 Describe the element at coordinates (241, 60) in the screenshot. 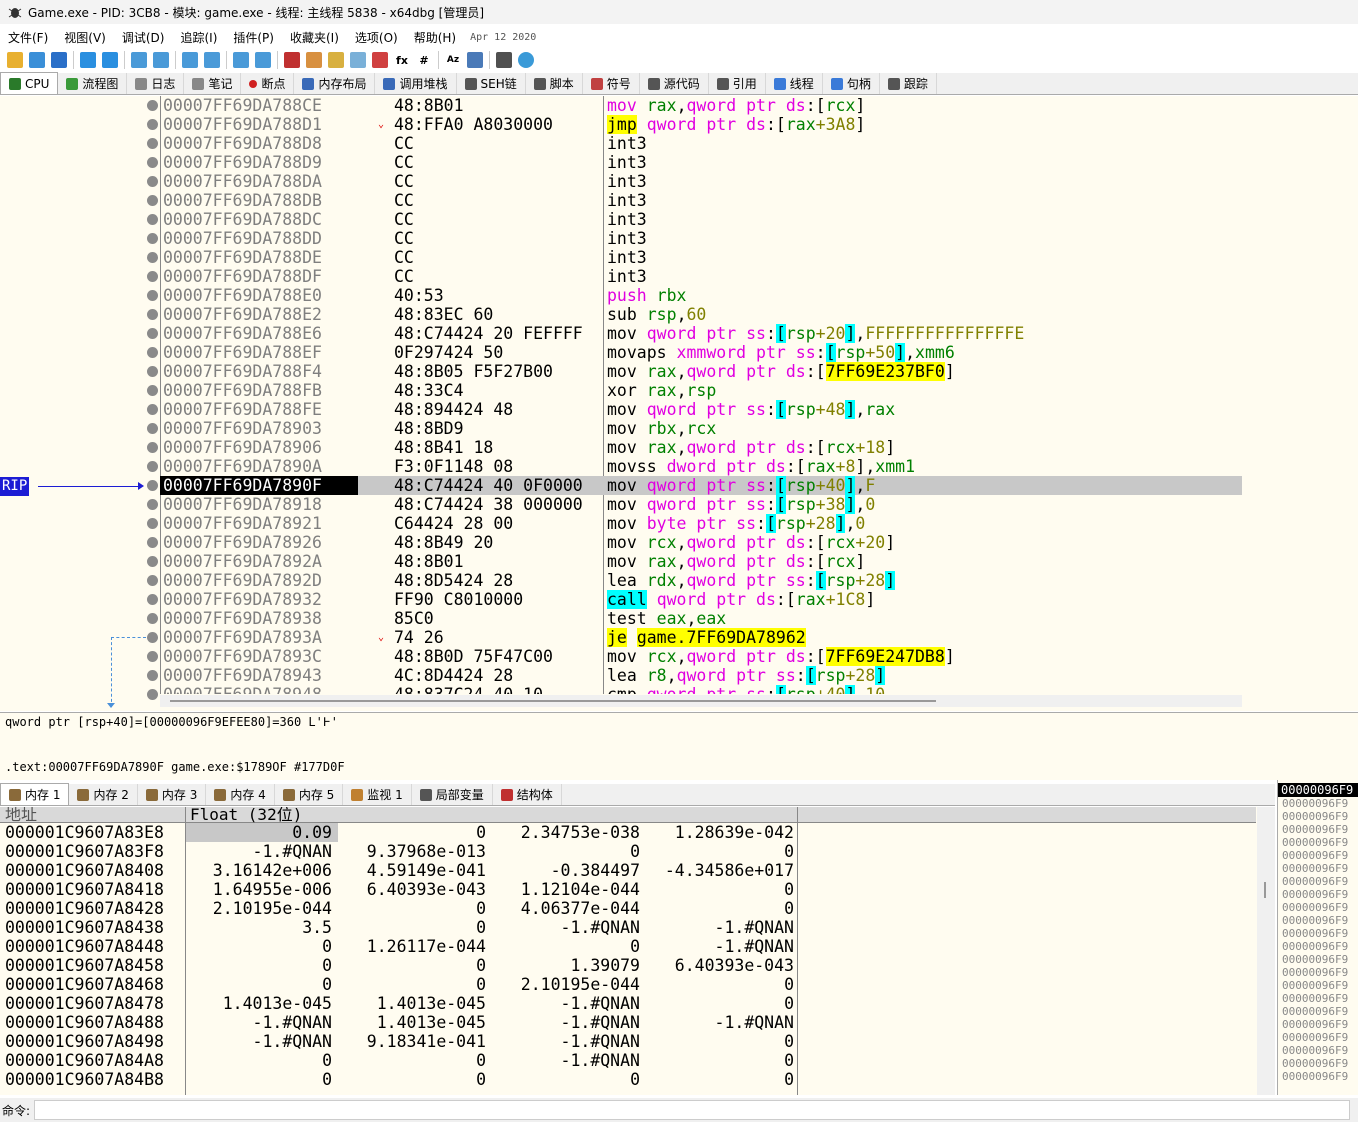

I see `execute-till-return-icon` at that location.